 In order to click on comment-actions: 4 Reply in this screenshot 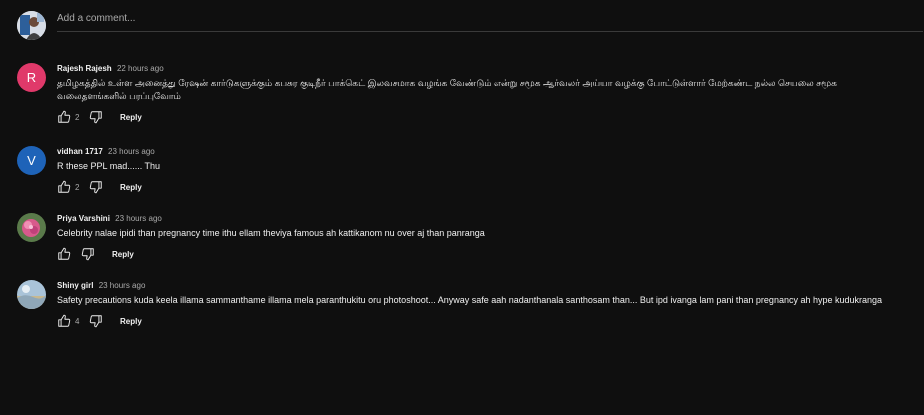, I will do `click(487, 322)`.